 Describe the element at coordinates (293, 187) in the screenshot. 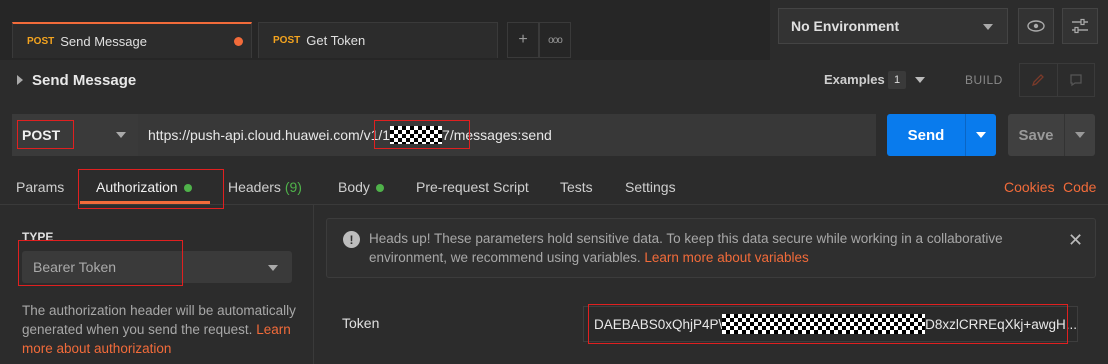

I see `headers-count: (9)` at that location.